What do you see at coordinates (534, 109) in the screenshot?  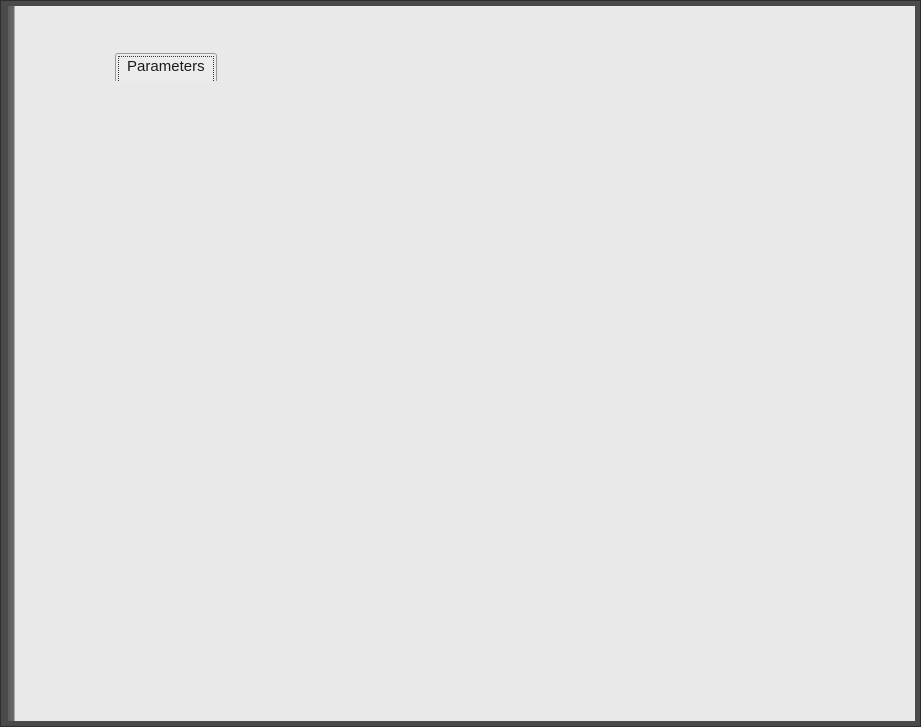 I see `component-parameter-header: Component parameter` at bounding box center [534, 109].